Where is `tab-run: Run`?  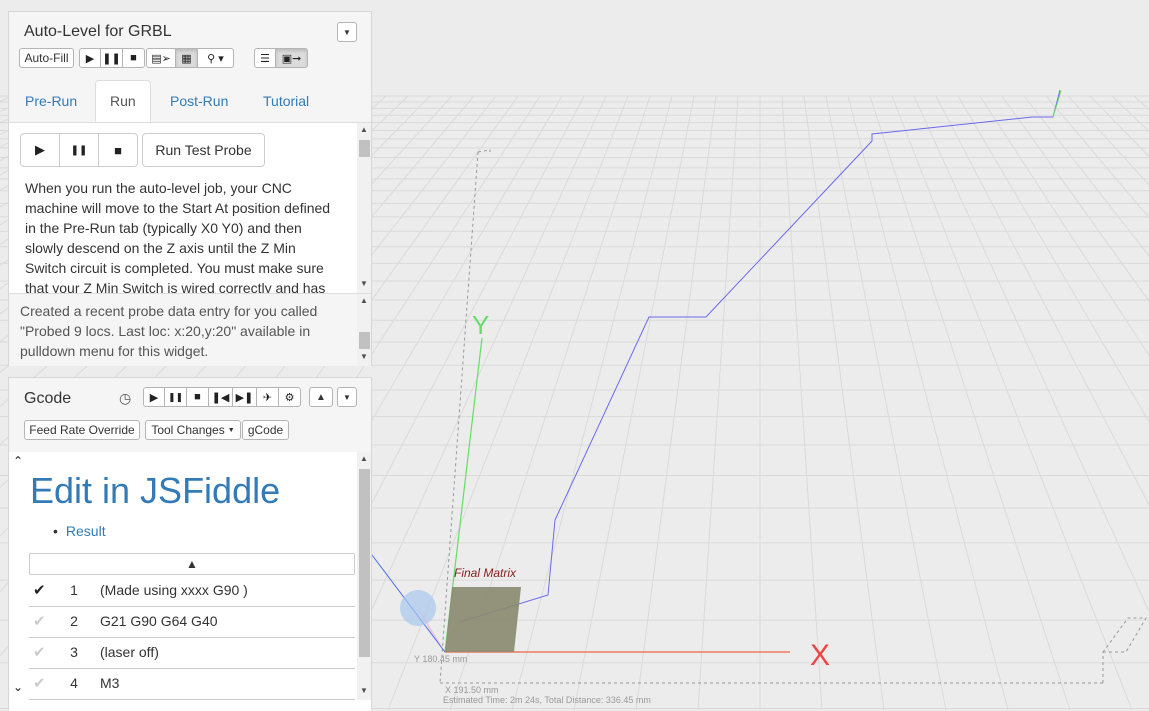
tab-run: Run is located at coordinates (123, 101).